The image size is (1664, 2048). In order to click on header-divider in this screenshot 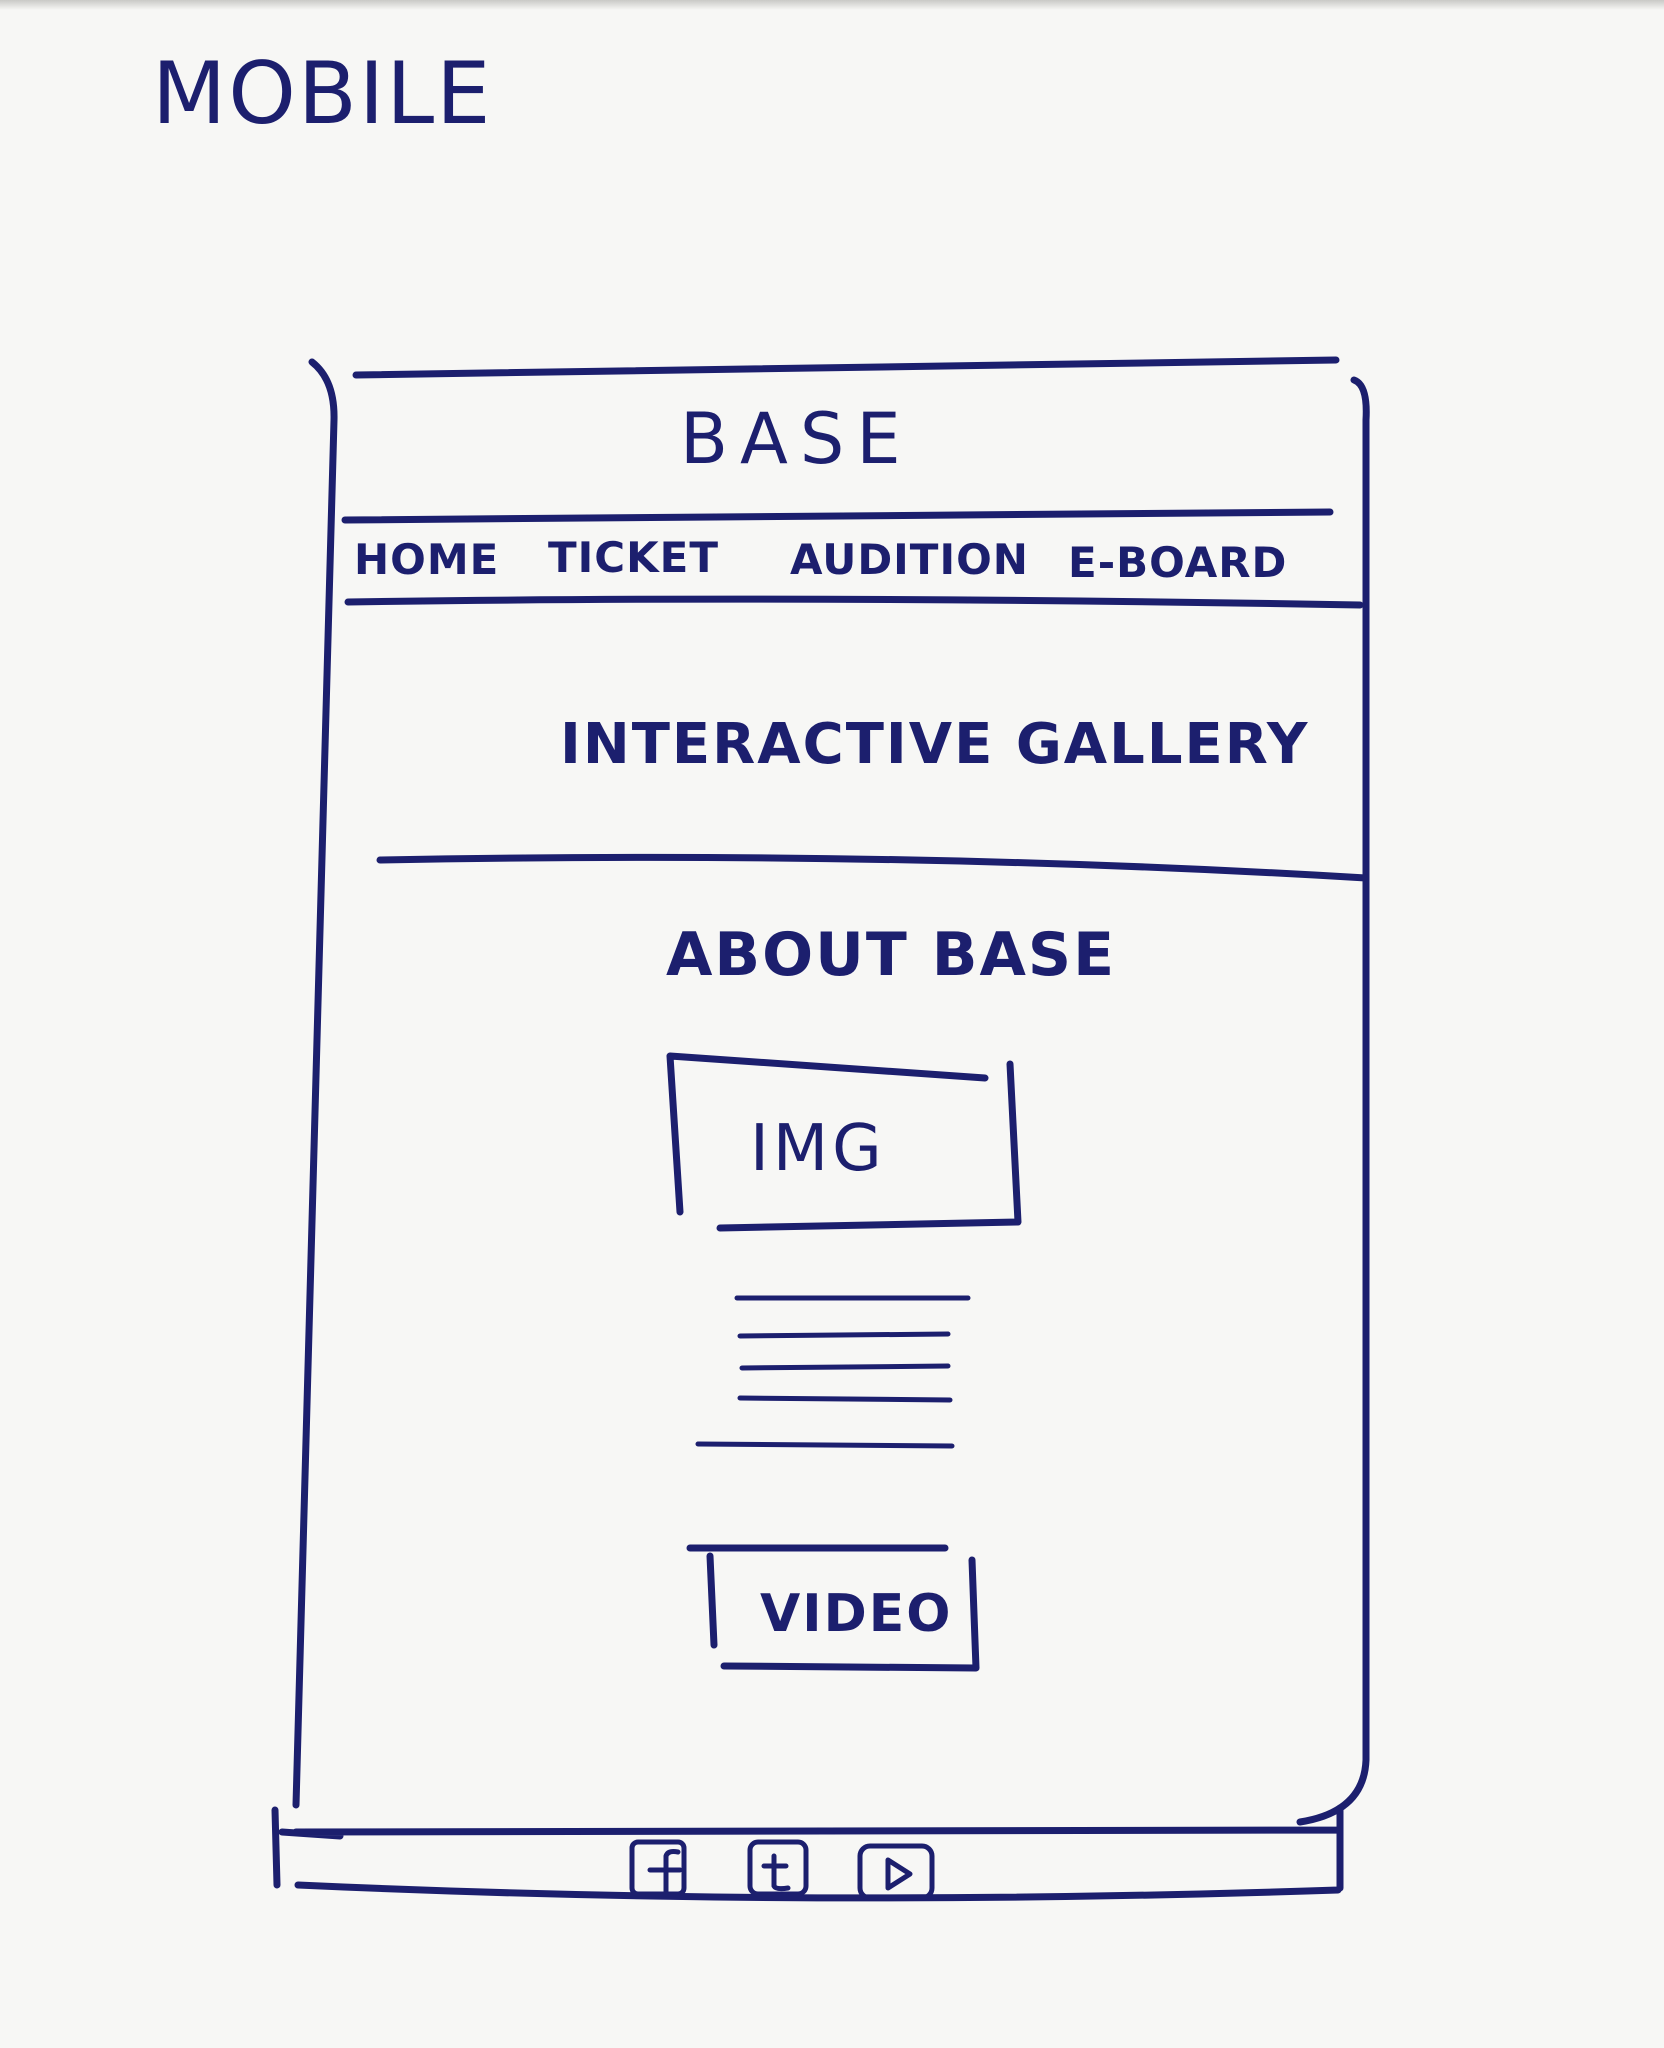, I will do `click(837, 516)`.